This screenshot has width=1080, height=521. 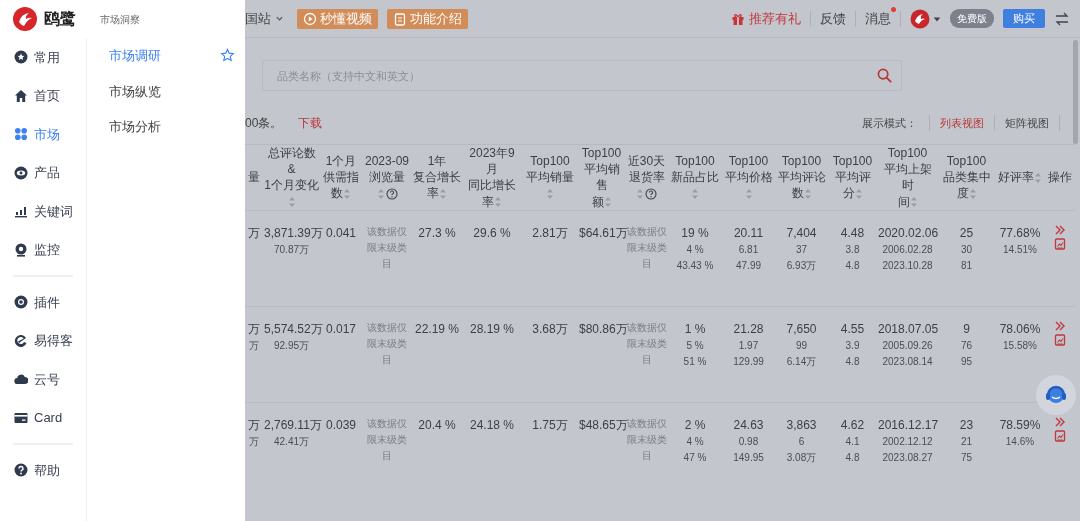 What do you see at coordinates (227, 56) in the screenshot?
I see `star-icon` at bounding box center [227, 56].